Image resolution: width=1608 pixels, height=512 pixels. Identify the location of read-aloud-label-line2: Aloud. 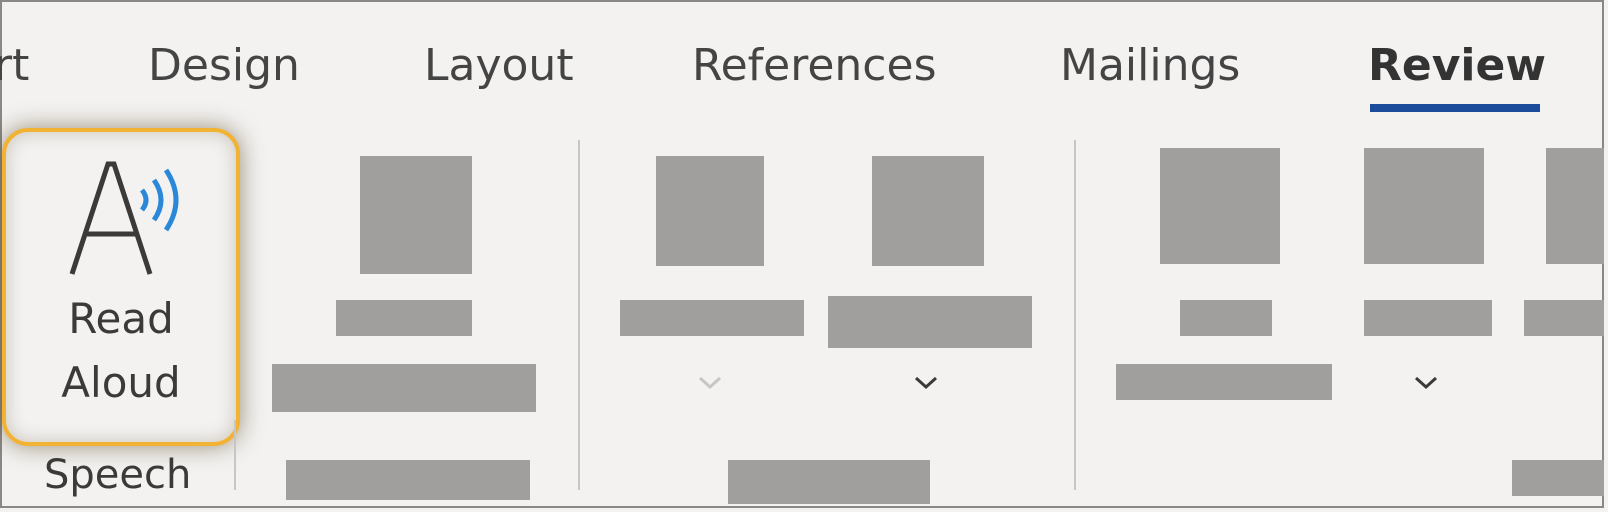
(121, 382).